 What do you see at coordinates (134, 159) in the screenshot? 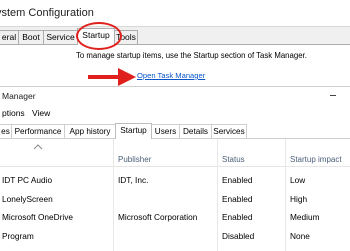
I see `header-publisher: Publisher` at bounding box center [134, 159].